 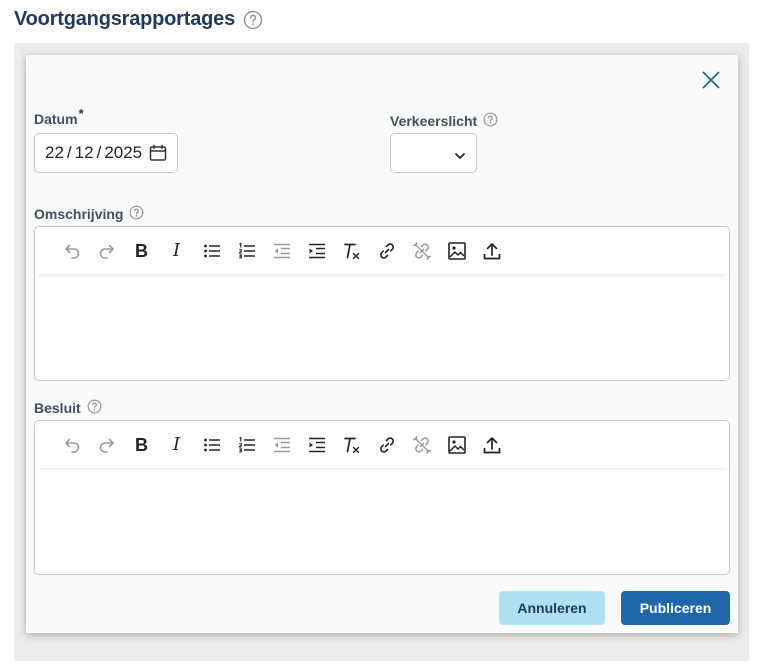 I want to click on required-marker: *, so click(x=81, y=113).